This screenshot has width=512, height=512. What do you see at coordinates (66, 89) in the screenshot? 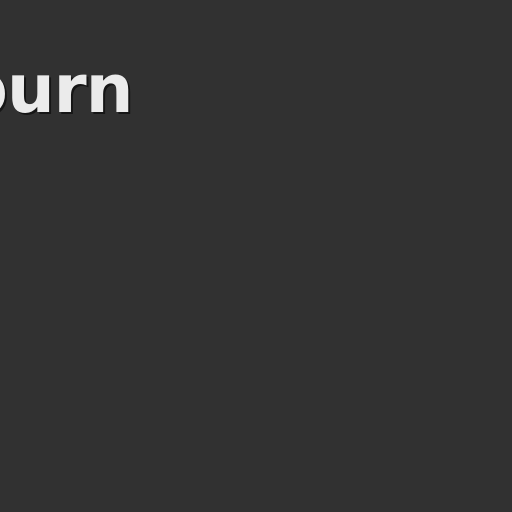
I see `page-title: burn` at bounding box center [66, 89].